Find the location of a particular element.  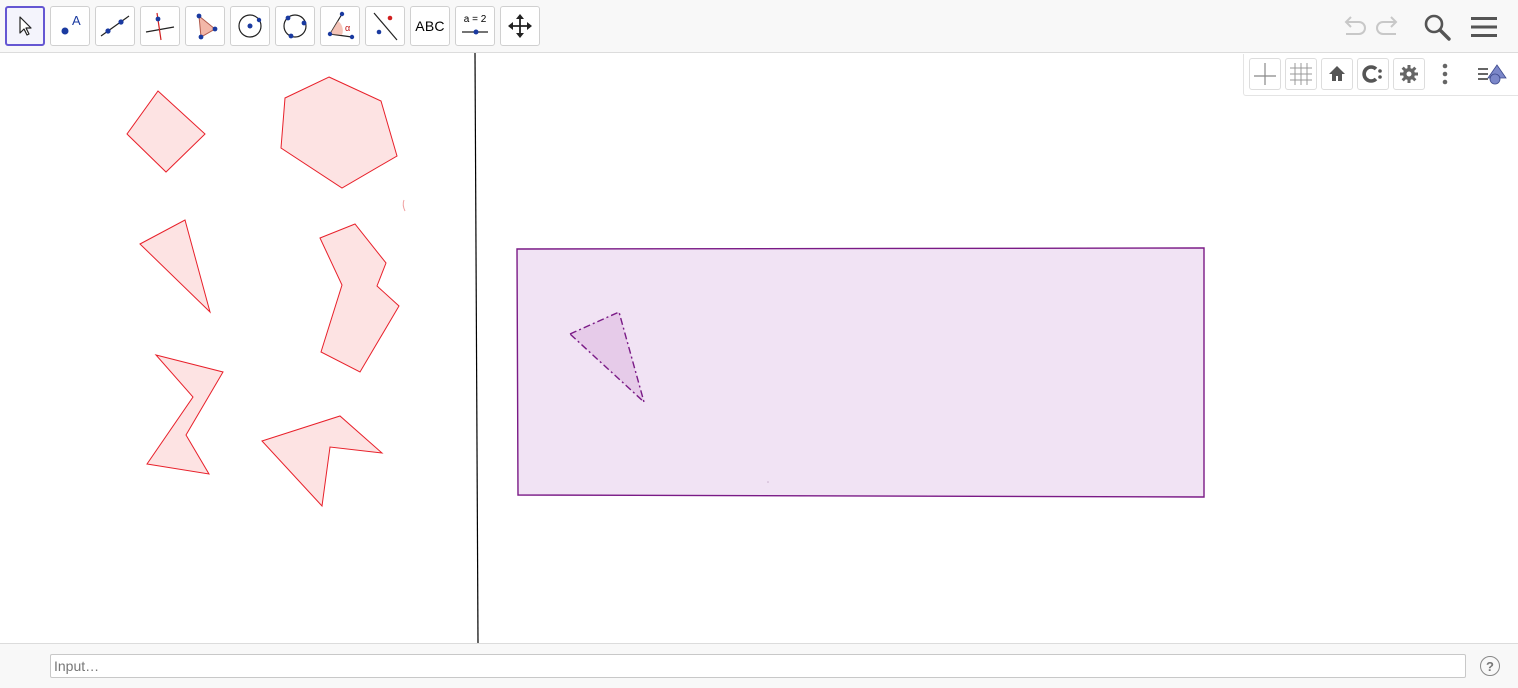

text-tool-label: ABC is located at coordinates (430, 26).